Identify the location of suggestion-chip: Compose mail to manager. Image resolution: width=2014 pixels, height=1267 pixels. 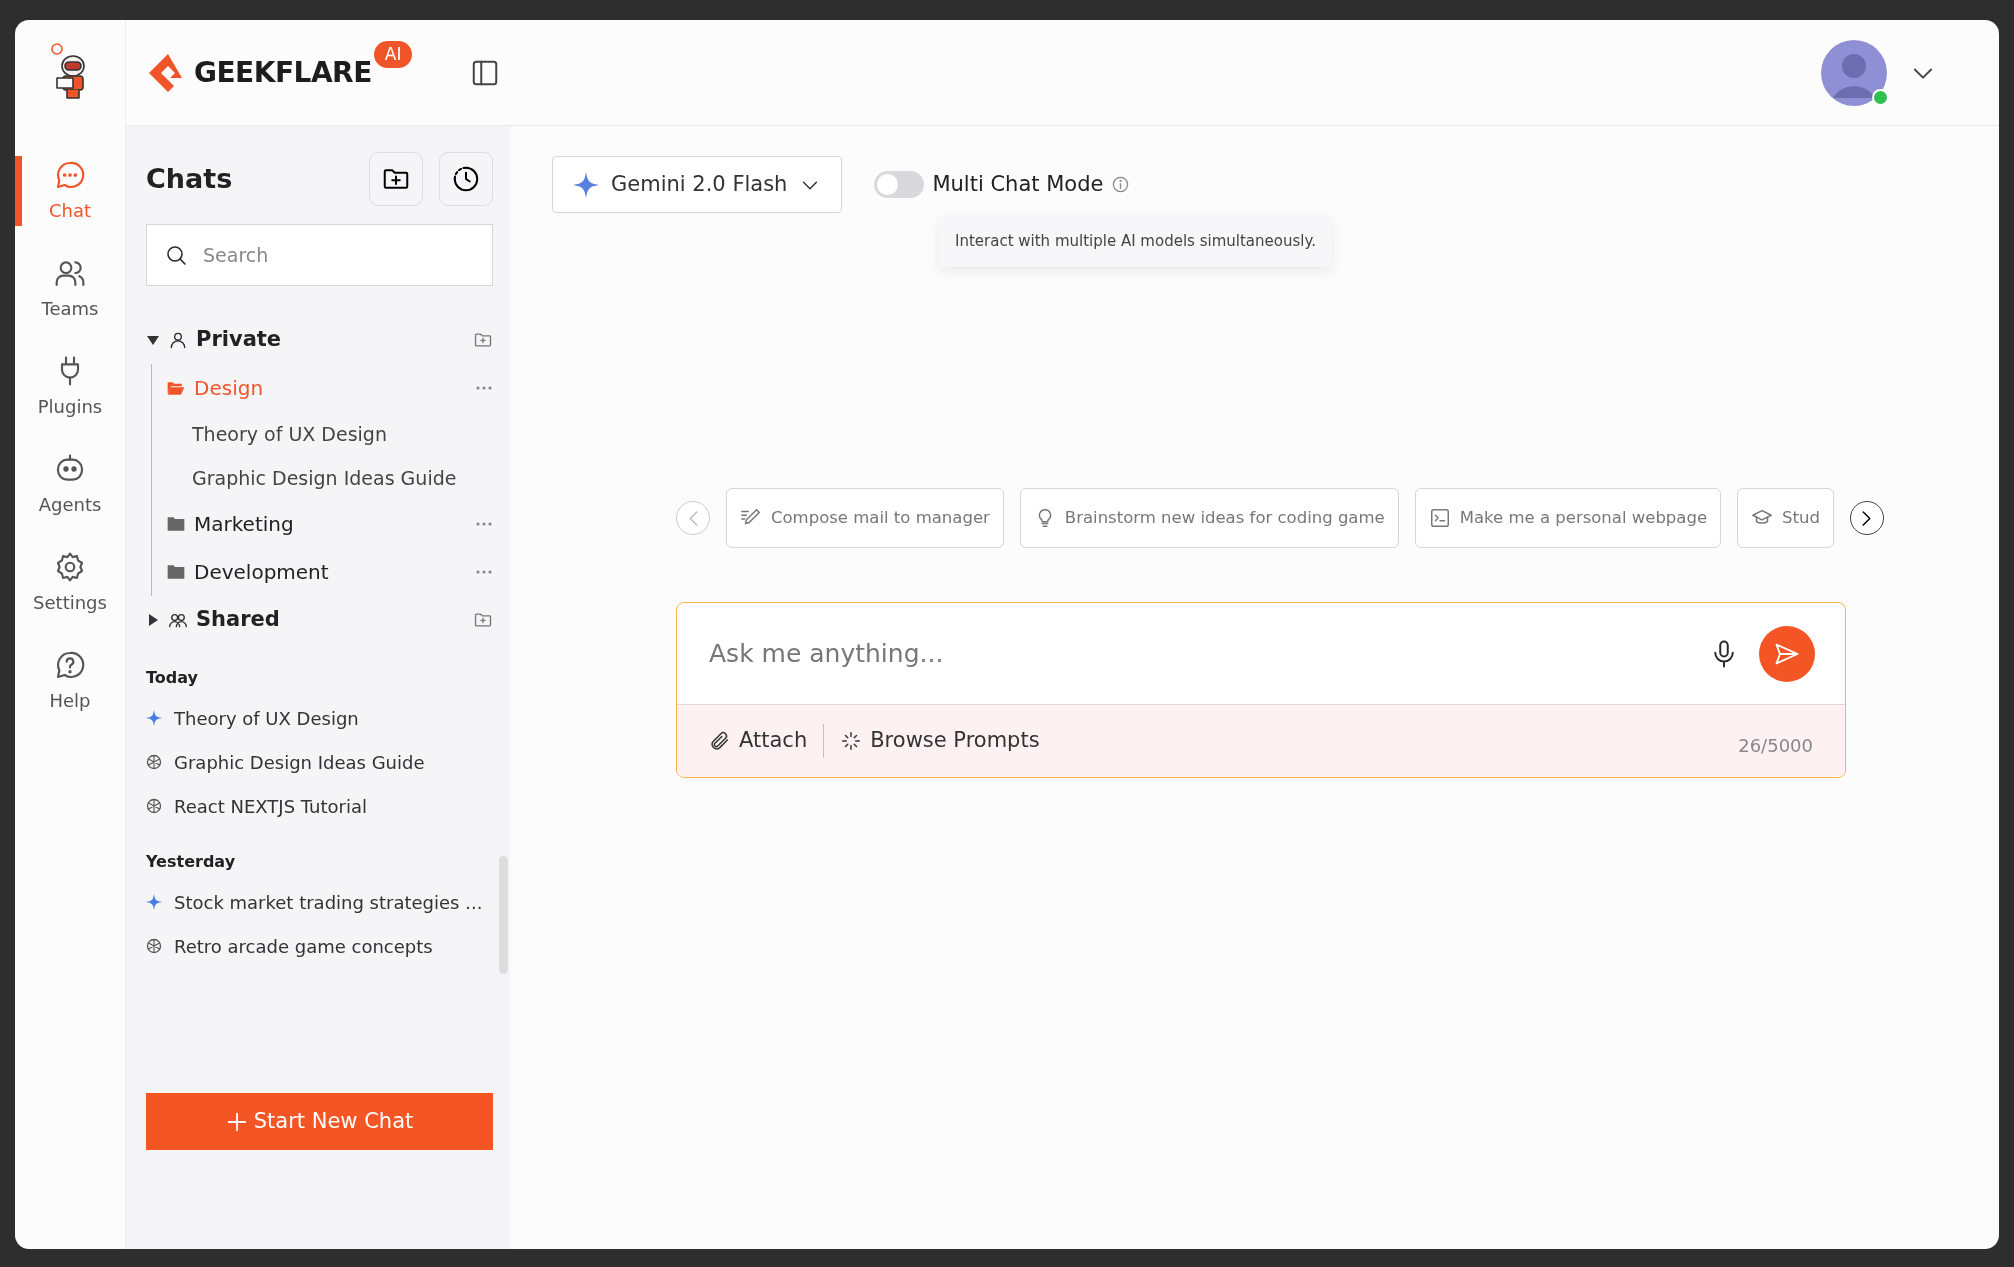
(865, 518).